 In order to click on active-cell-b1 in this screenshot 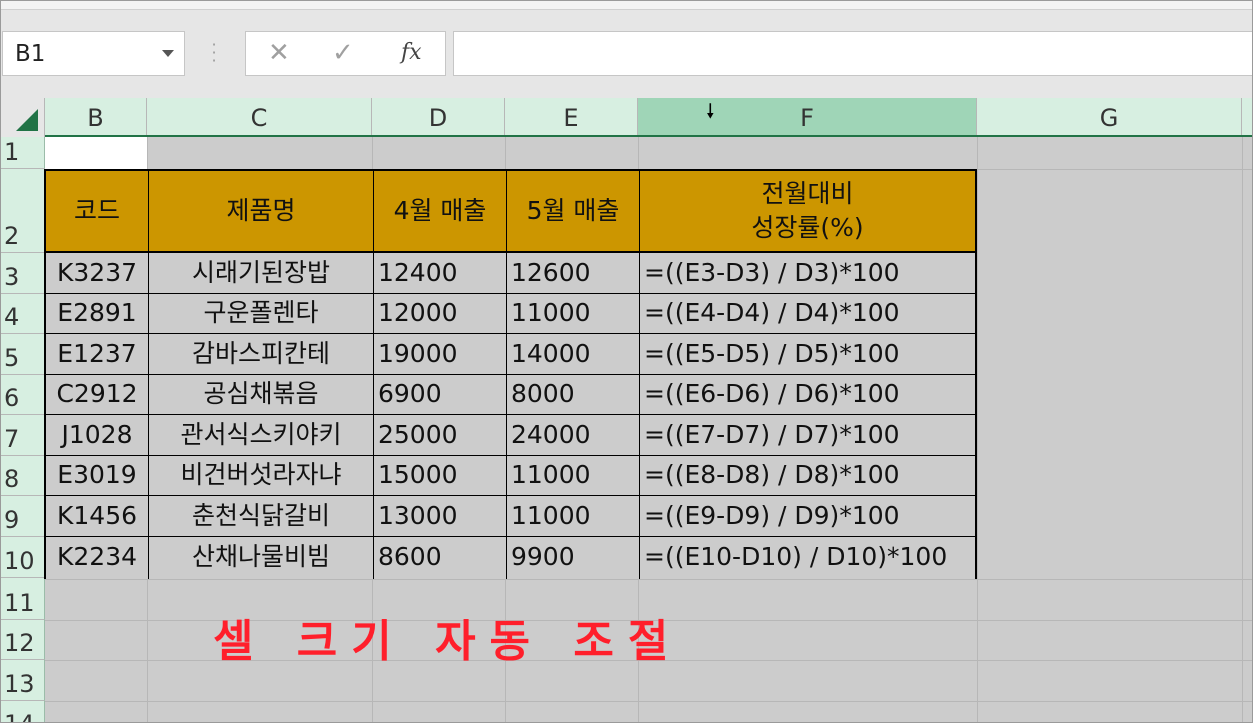, I will do `click(96, 153)`.